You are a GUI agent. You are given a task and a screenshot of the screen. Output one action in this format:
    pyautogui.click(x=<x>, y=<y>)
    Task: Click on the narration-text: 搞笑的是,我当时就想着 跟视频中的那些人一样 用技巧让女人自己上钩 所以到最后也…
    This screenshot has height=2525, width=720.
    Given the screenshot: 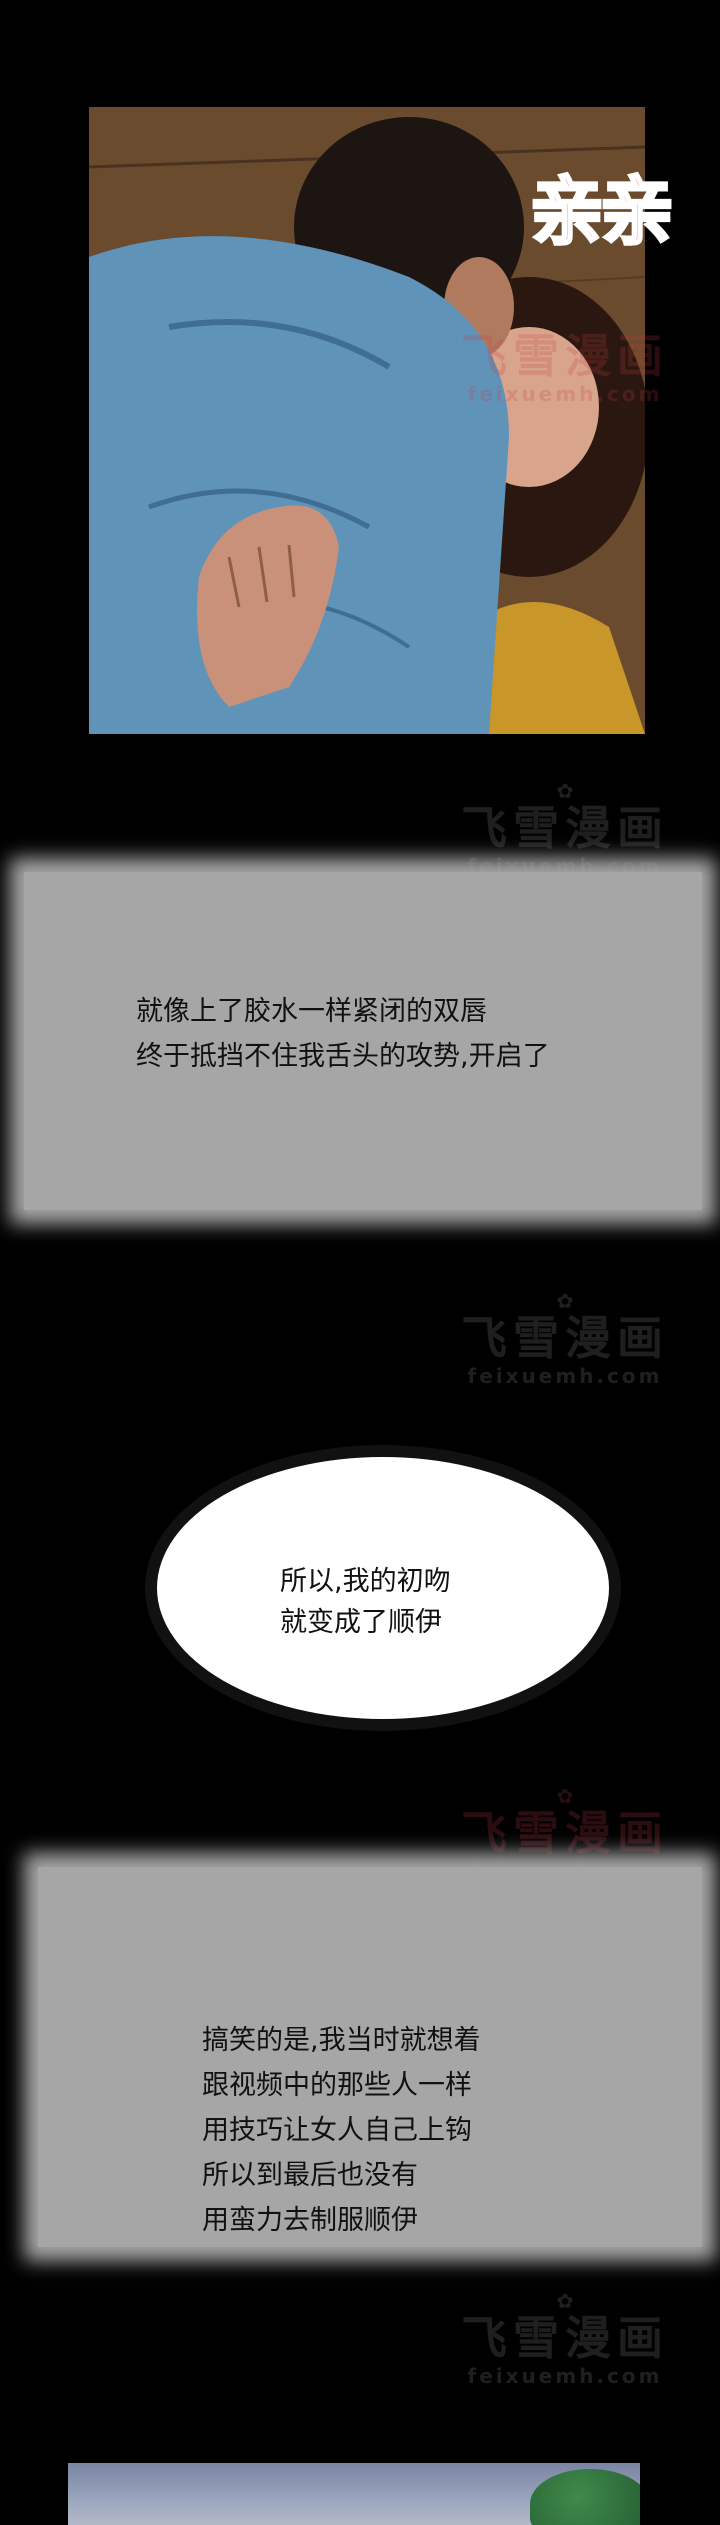 What is the action you would take?
    pyautogui.click(x=341, y=2130)
    